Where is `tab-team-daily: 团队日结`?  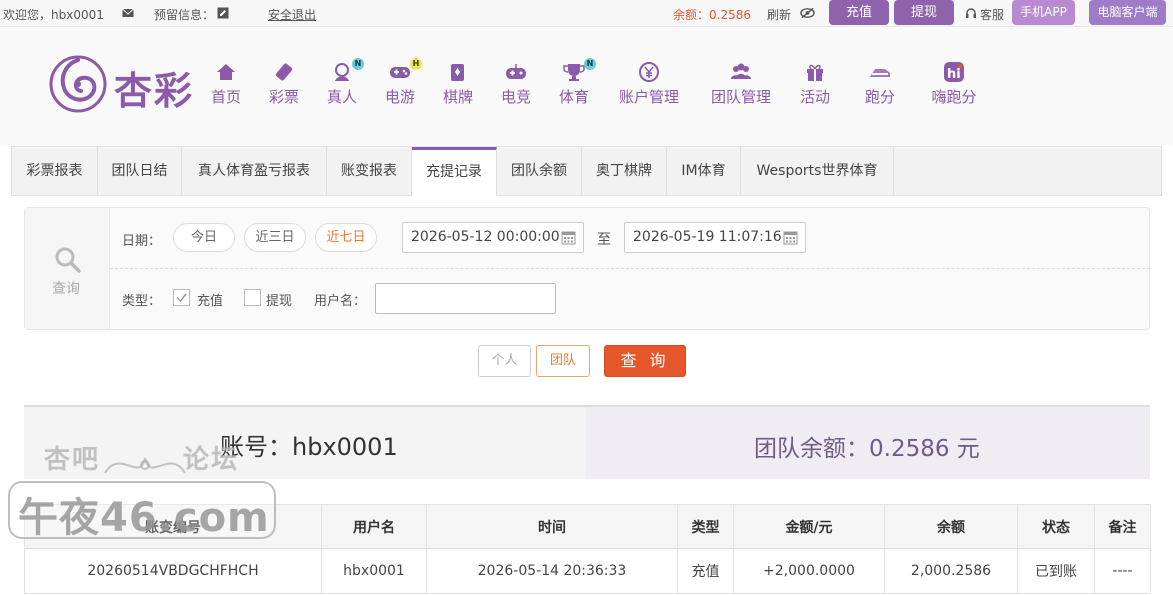
tab-team-daily: 团队日结 is located at coordinates (140, 171).